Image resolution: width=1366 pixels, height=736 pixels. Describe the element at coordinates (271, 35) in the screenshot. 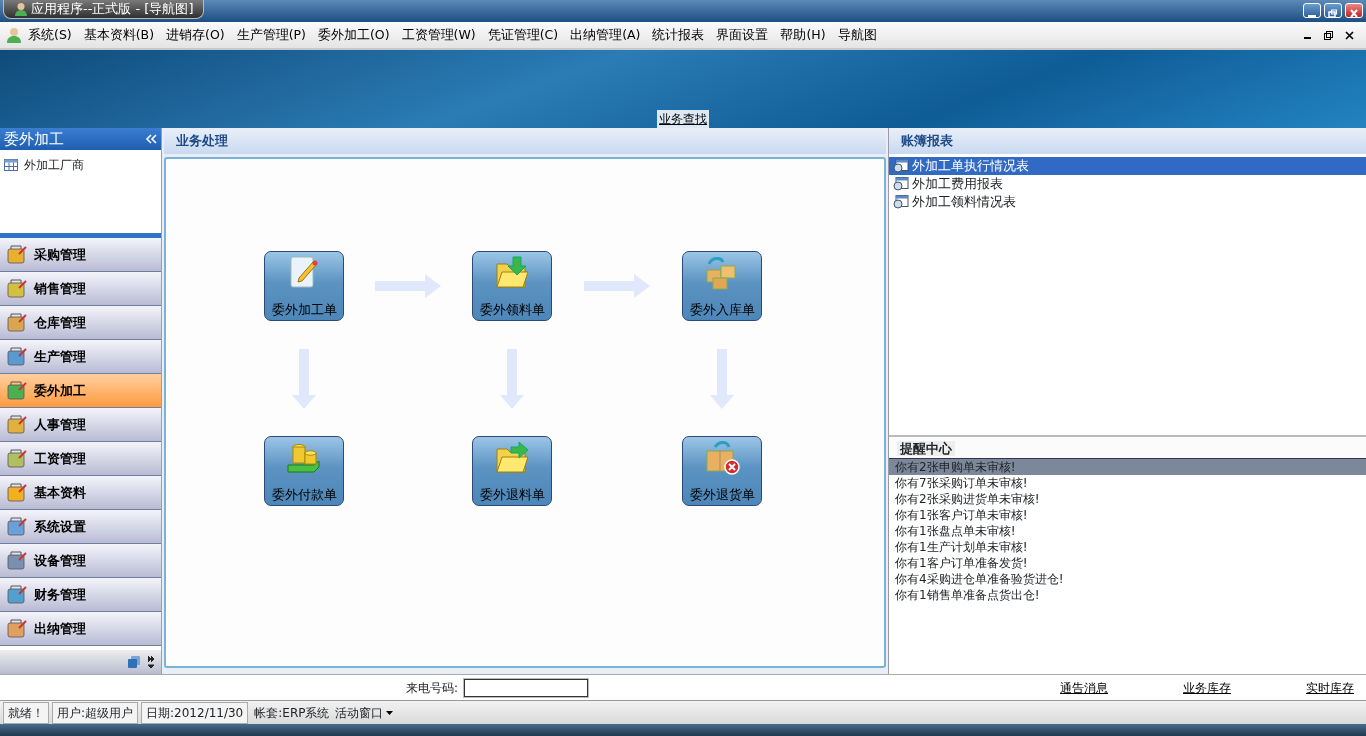

I see `menu-item: 生产管理(P)` at that location.